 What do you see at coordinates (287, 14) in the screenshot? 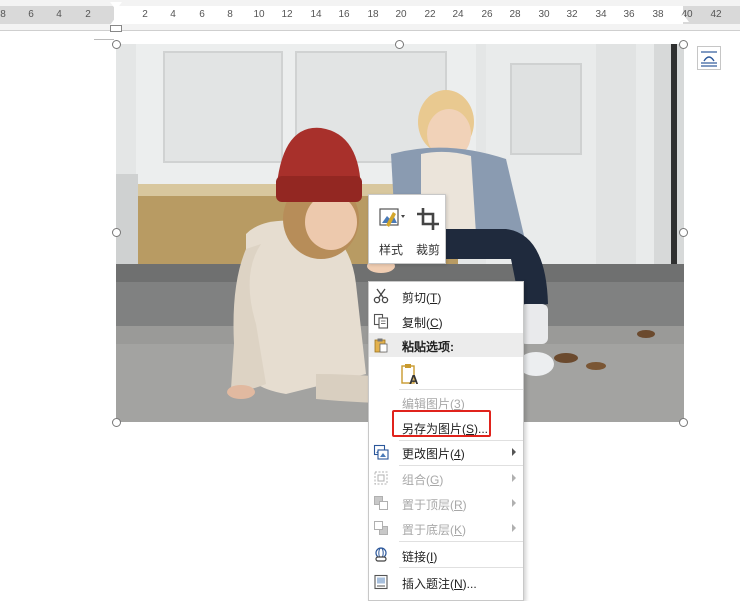
I see `ruler-number: 12` at bounding box center [287, 14].